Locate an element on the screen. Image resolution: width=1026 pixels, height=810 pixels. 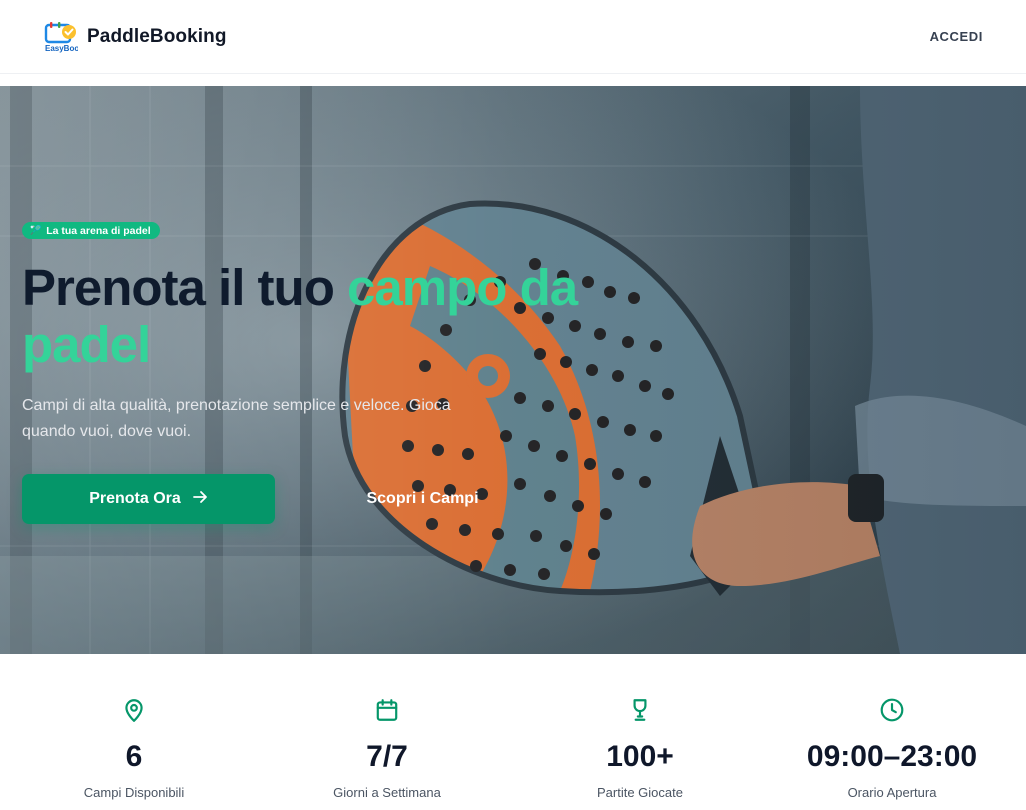
login-link: ACCEDI is located at coordinates (956, 36).